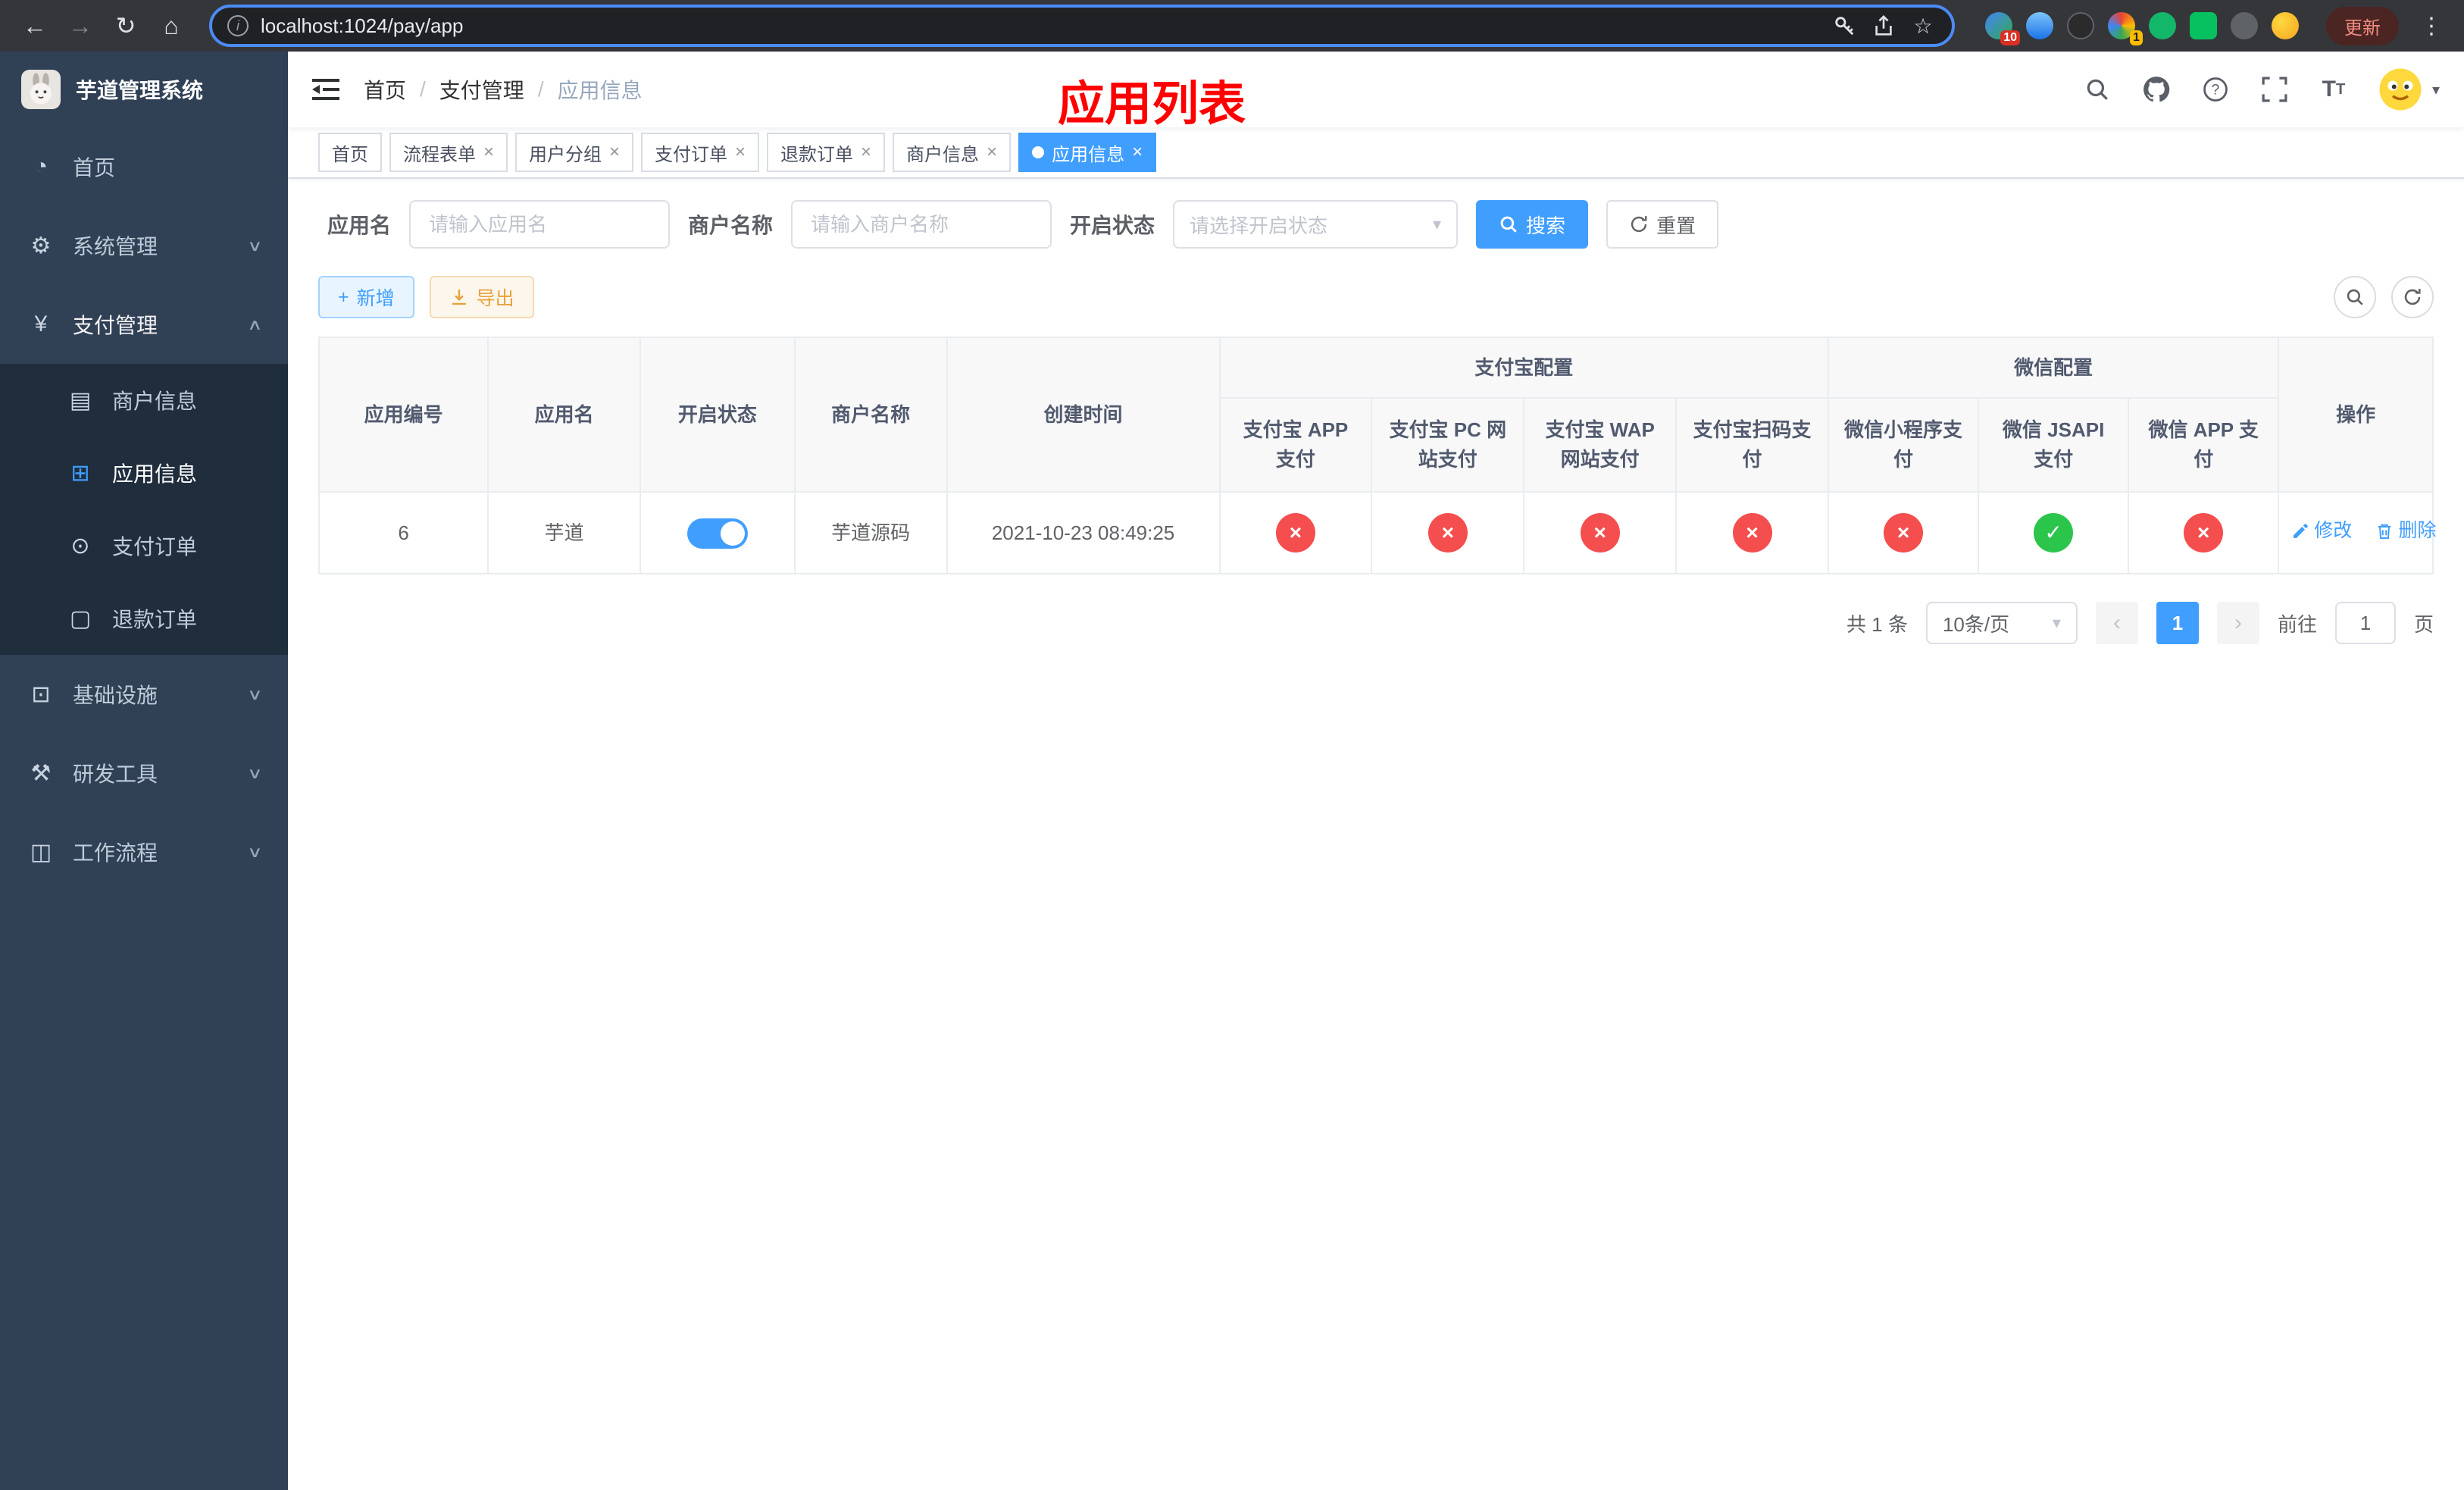 The height and width of the screenshot is (1490, 2464). Describe the element at coordinates (2125, 28) in the screenshot. I see `extension-icon-4: 1` at that location.